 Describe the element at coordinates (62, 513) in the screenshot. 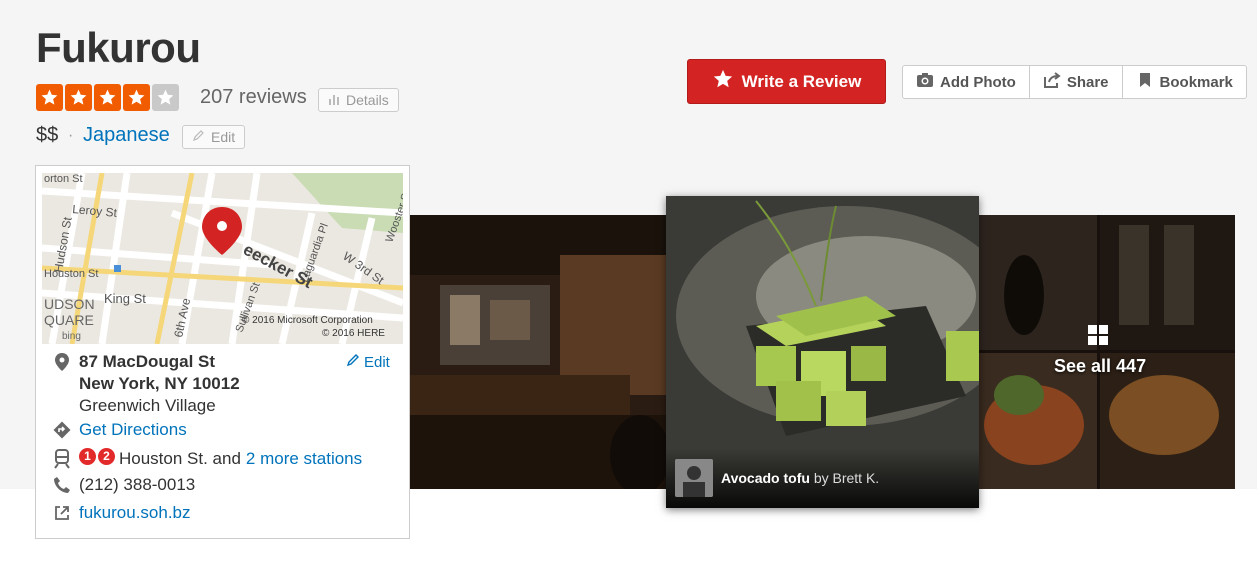

I see `external-link-icon` at that location.